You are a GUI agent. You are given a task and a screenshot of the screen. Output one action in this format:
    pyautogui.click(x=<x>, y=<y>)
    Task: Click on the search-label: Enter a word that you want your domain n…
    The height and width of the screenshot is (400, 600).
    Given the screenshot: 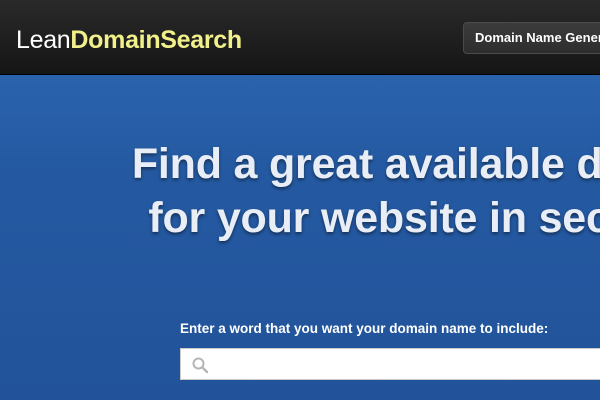 What is the action you would take?
    pyautogui.click(x=364, y=328)
    